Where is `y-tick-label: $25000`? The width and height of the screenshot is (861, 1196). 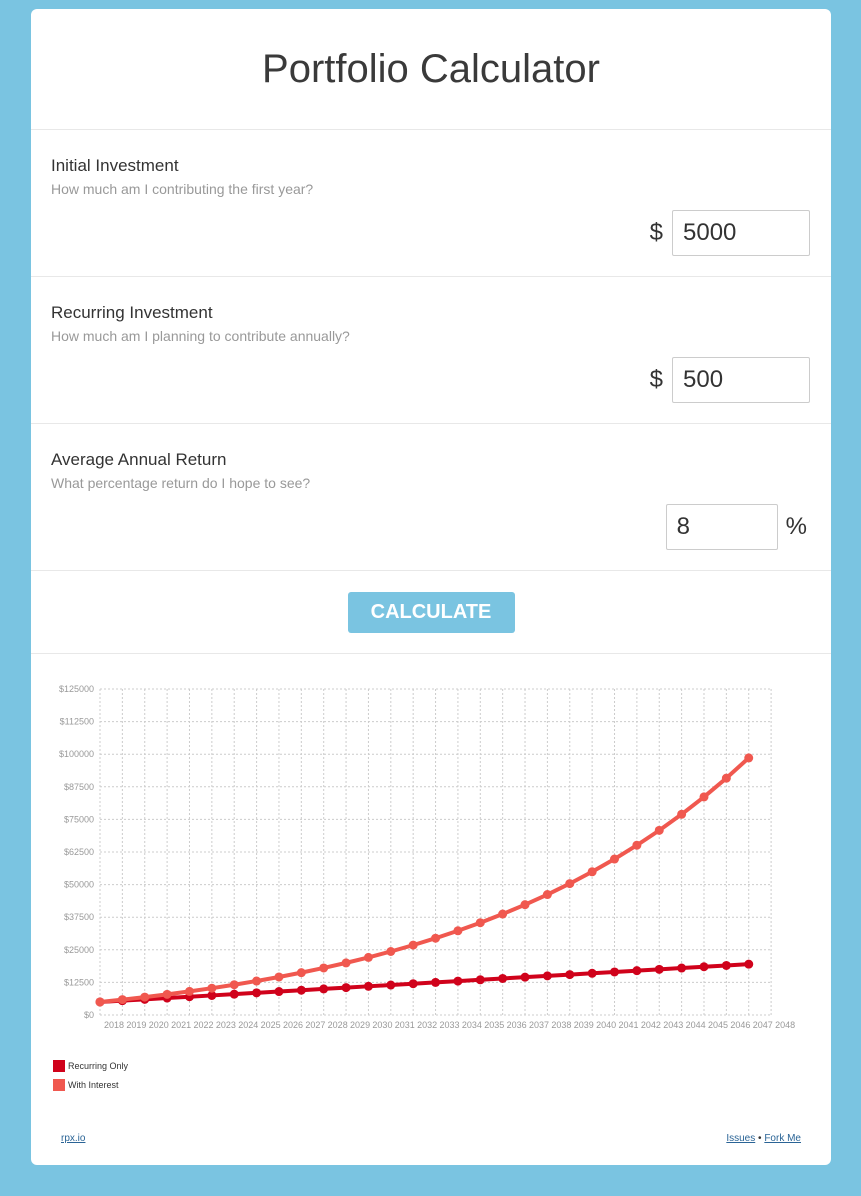 y-tick-label: $25000 is located at coordinates (79, 950).